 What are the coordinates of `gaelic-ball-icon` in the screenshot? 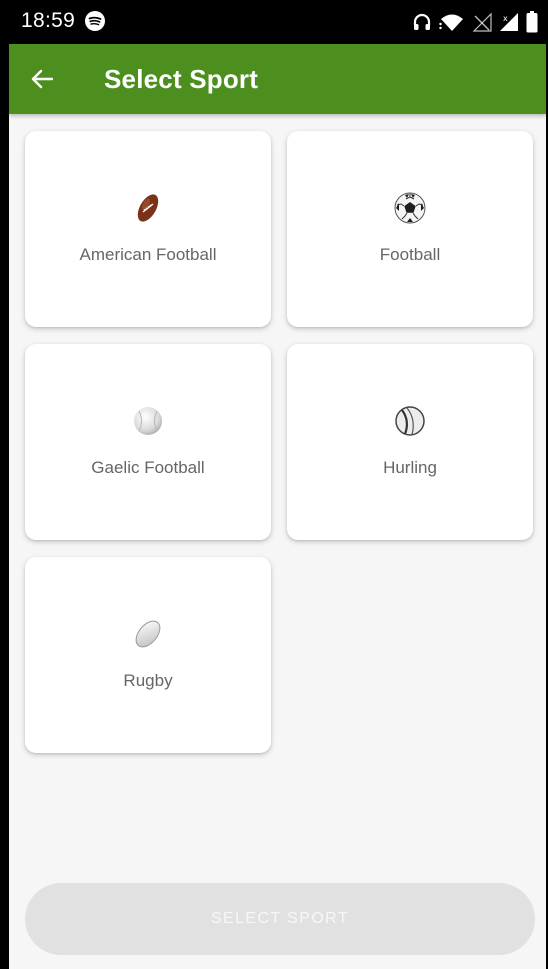 It's located at (148, 421).